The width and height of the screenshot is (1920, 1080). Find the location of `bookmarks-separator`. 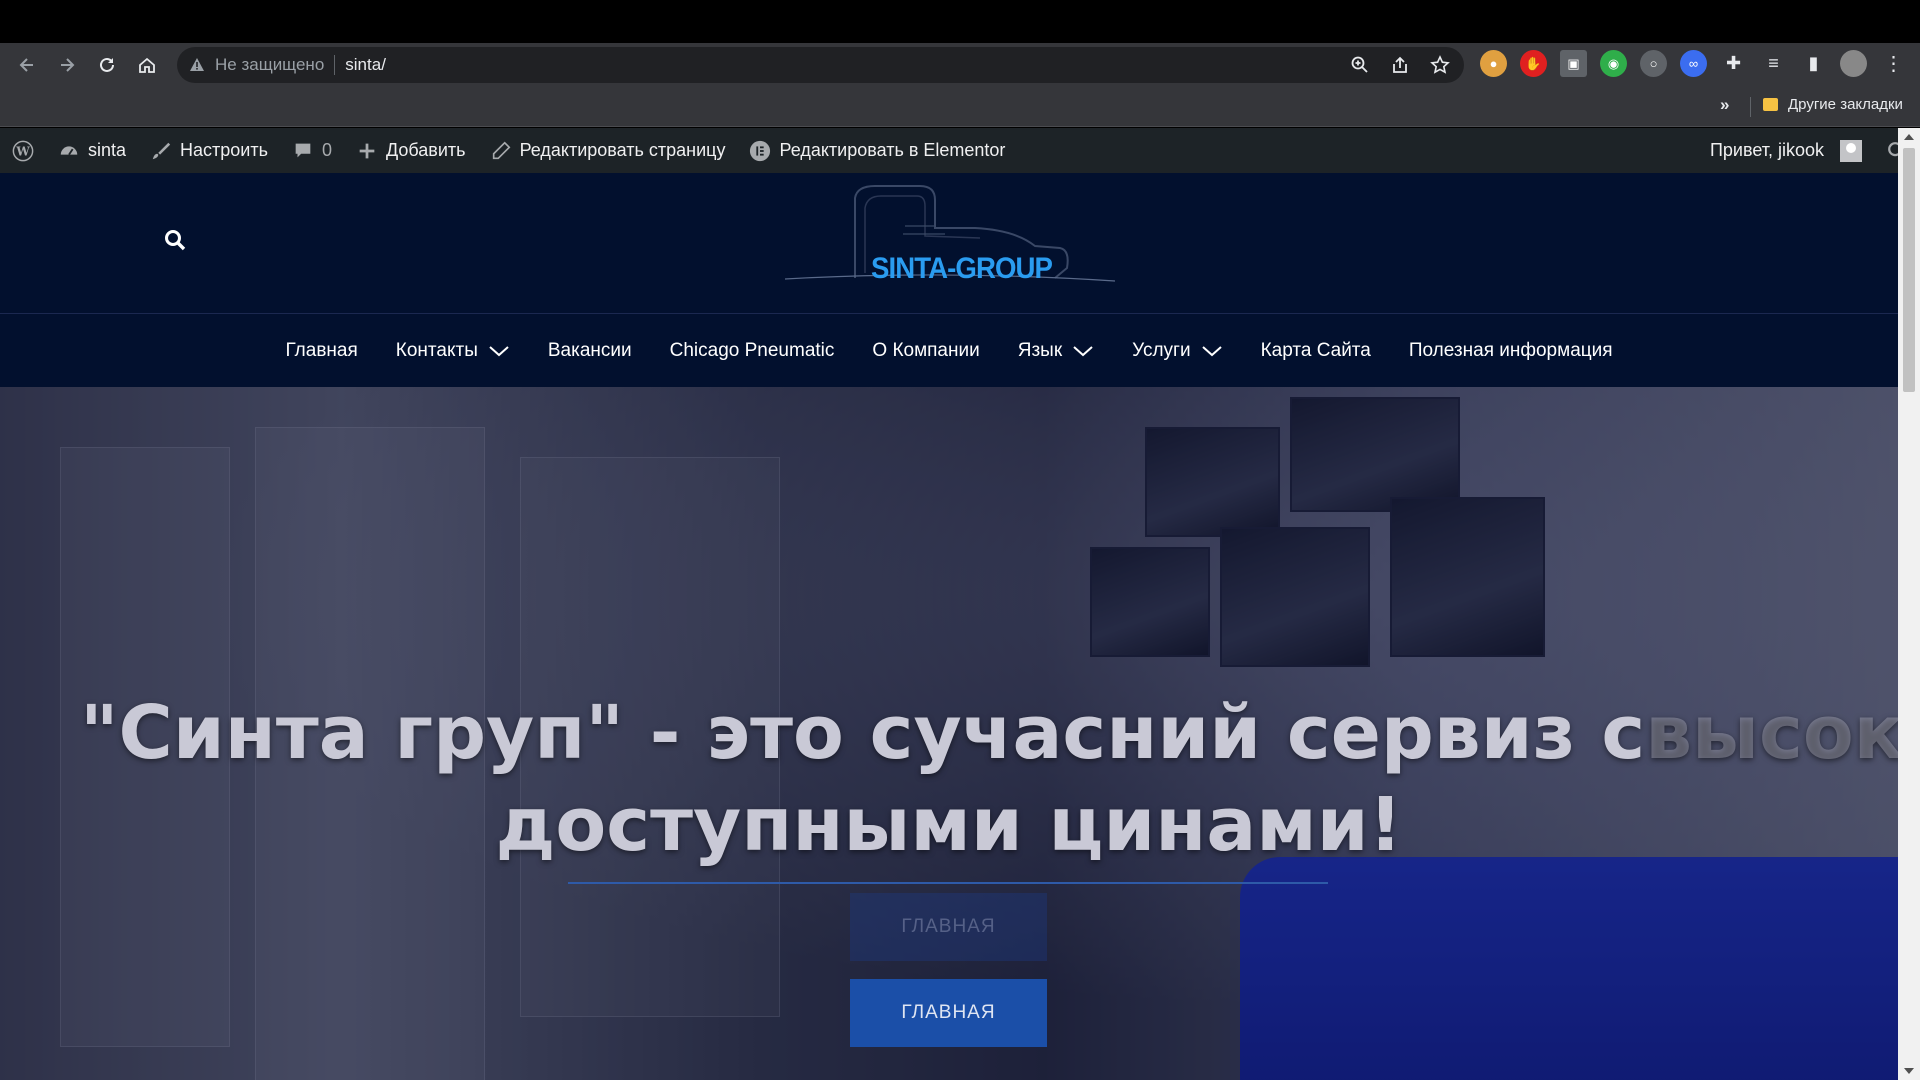

bookmarks-separator is located at coordinates (1750, 107).